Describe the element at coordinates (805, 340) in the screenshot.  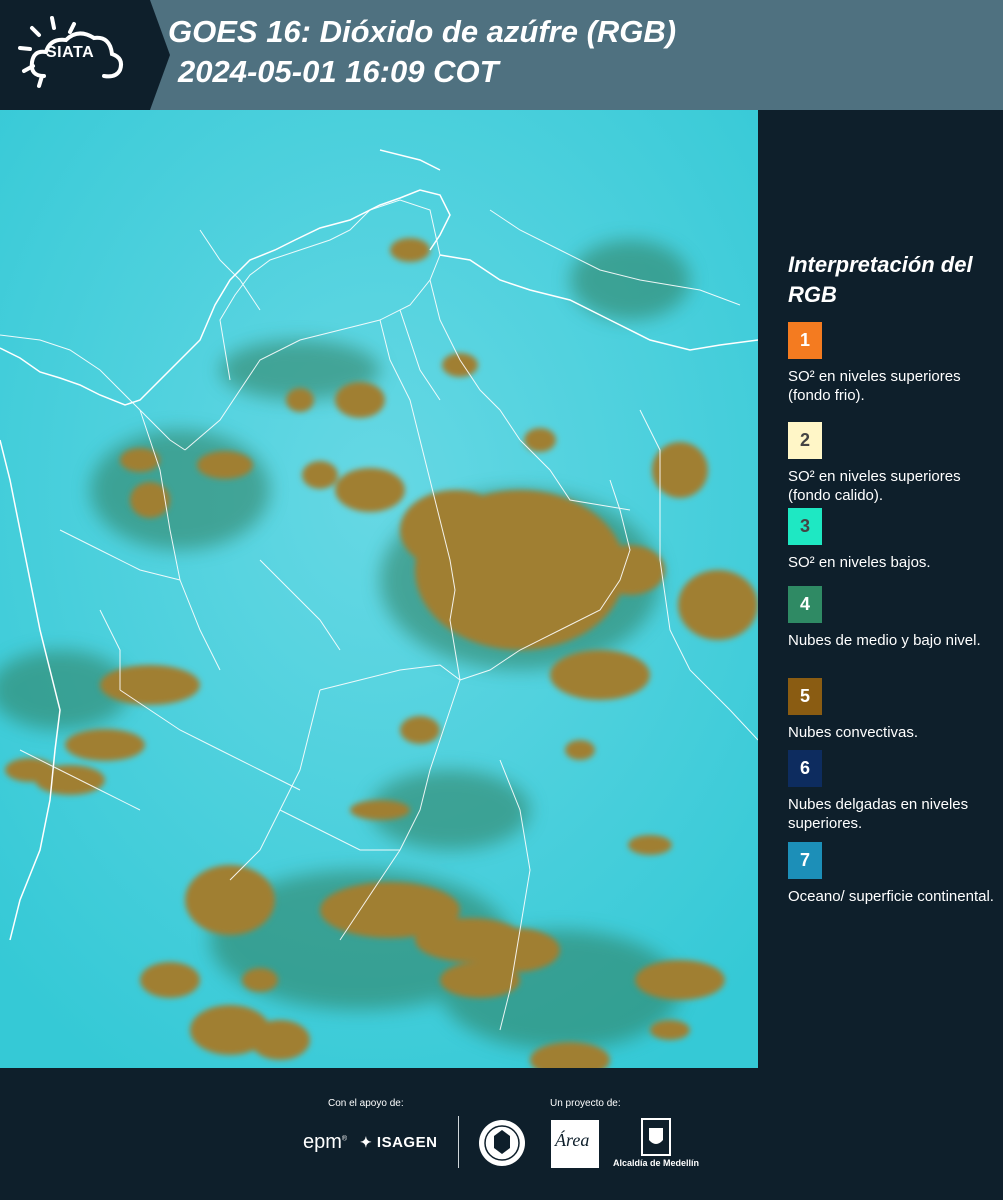
I see `legend-swatch: 1` at that location.